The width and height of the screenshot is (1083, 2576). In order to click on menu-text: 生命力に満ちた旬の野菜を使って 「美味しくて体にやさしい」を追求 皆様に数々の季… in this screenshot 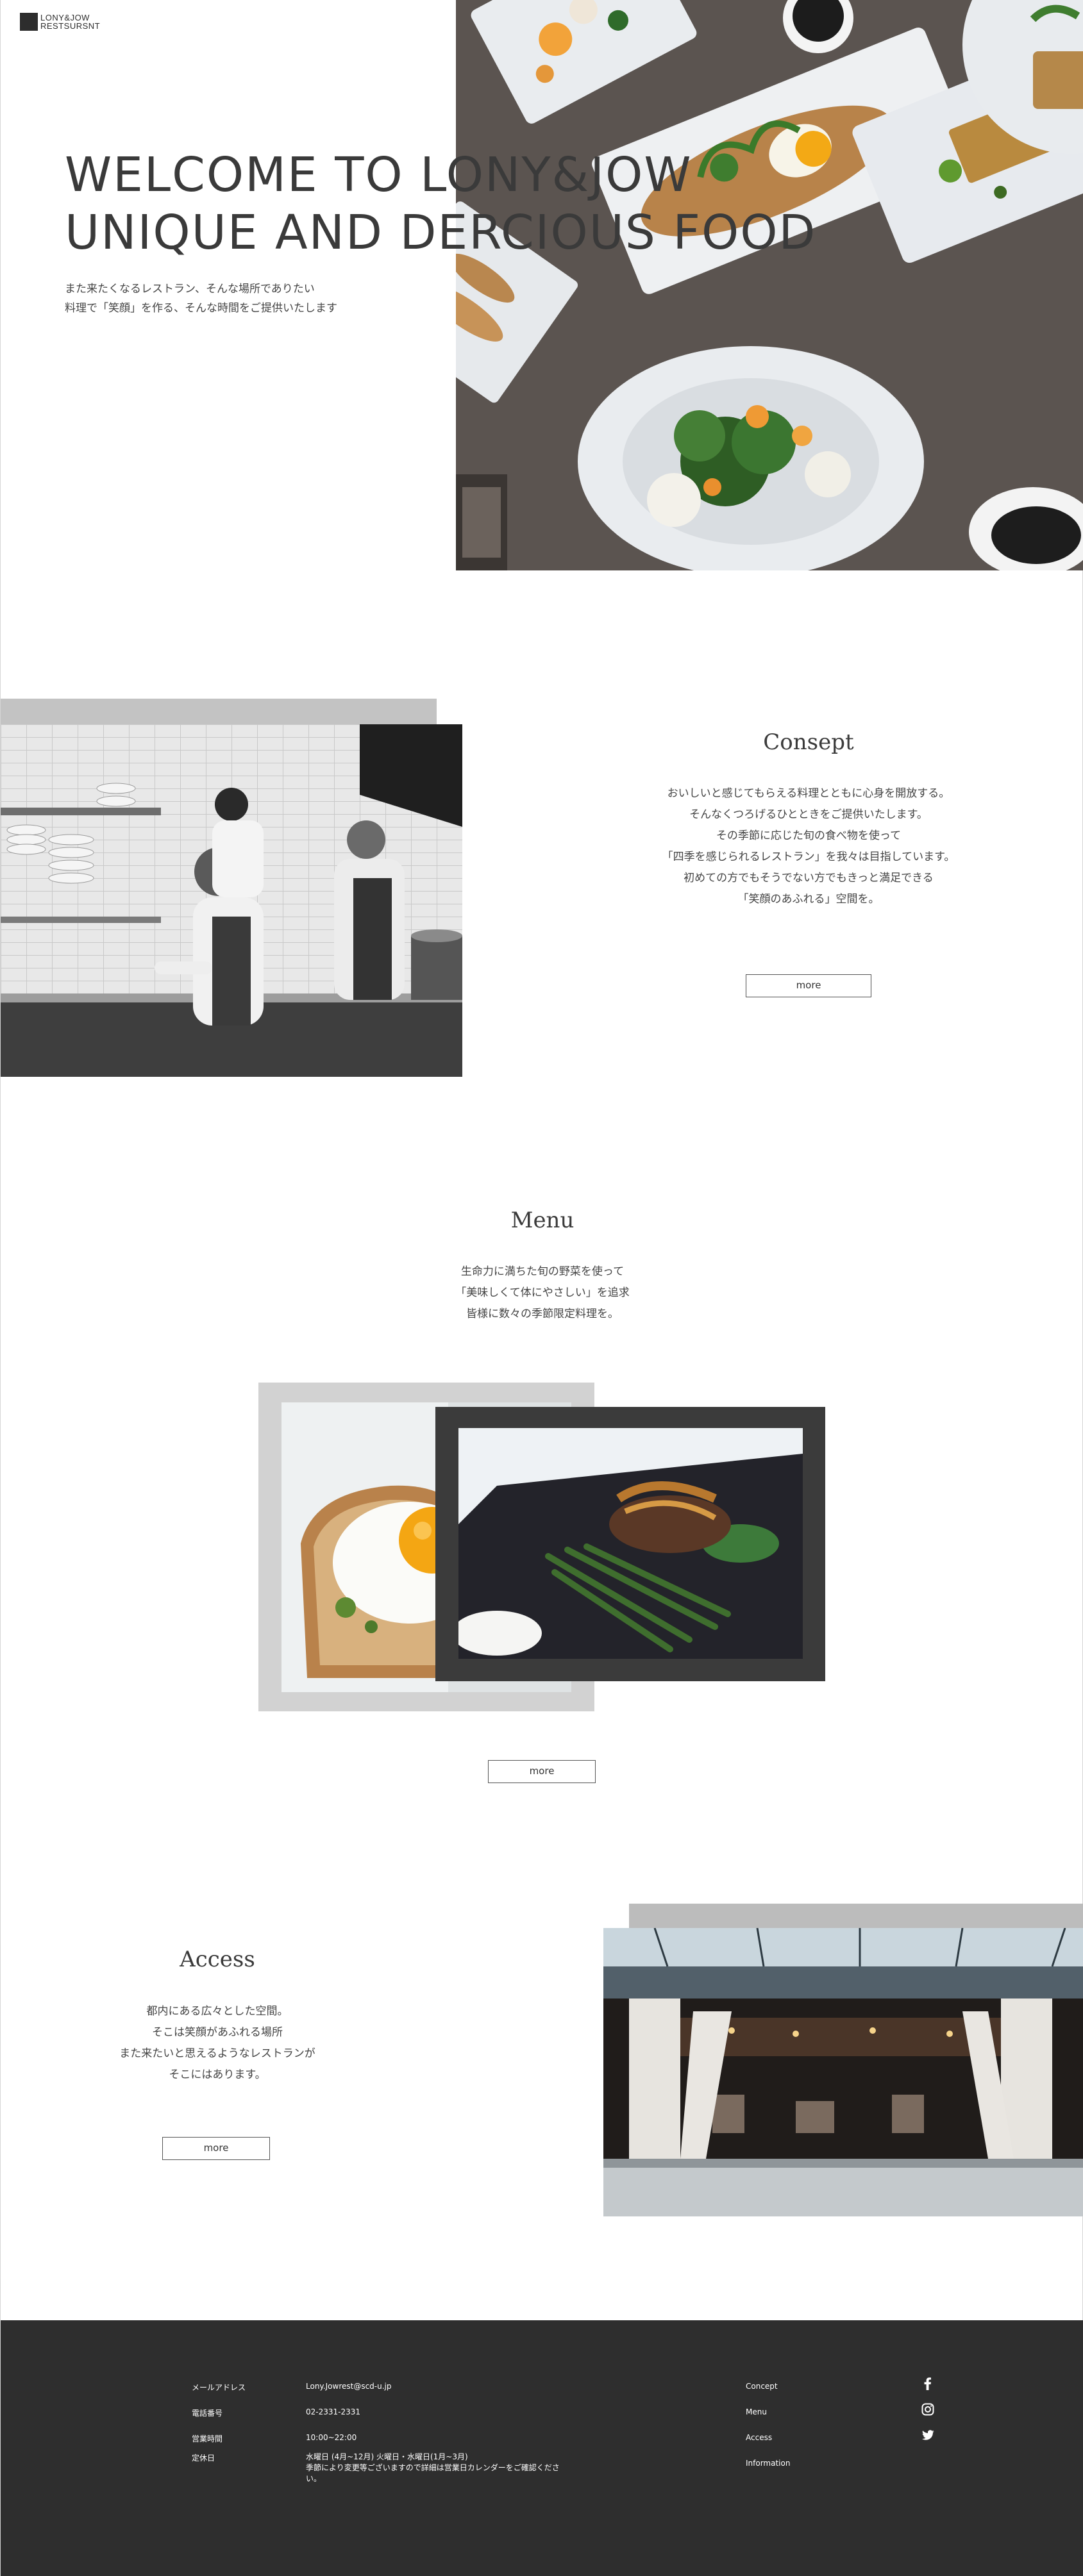, I will do `click(542, 1293)`.